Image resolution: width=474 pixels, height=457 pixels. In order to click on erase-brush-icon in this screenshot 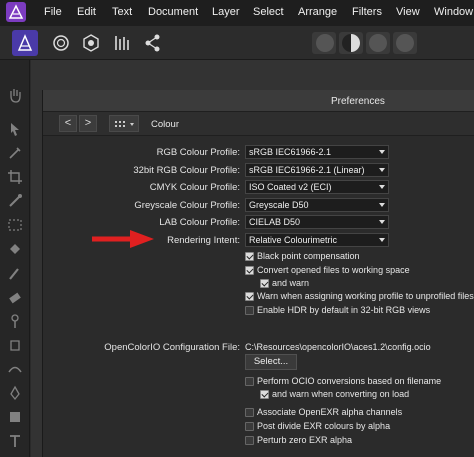, I will do `click(15, 297)`.